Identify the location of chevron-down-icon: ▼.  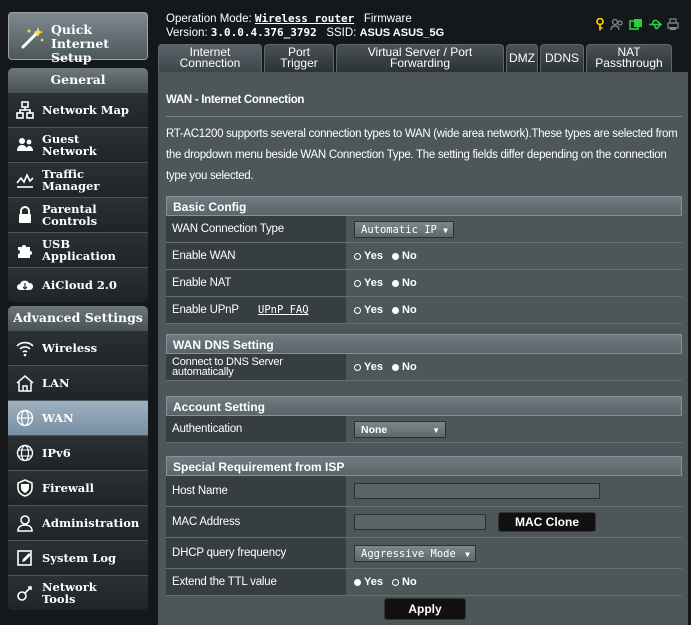
(467, 554).